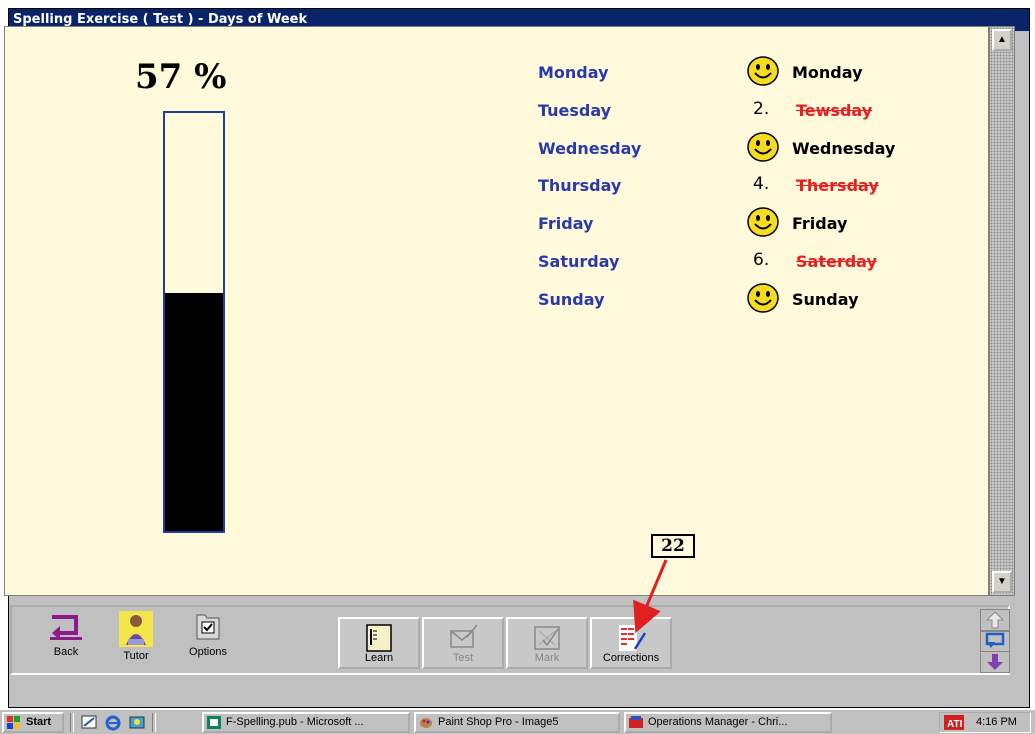 The image size is (1035, 734). What do you see at coordinates (208, 627) in the screenshot?
I see `options-checkbox-icon` at bounding box center [208, 627].